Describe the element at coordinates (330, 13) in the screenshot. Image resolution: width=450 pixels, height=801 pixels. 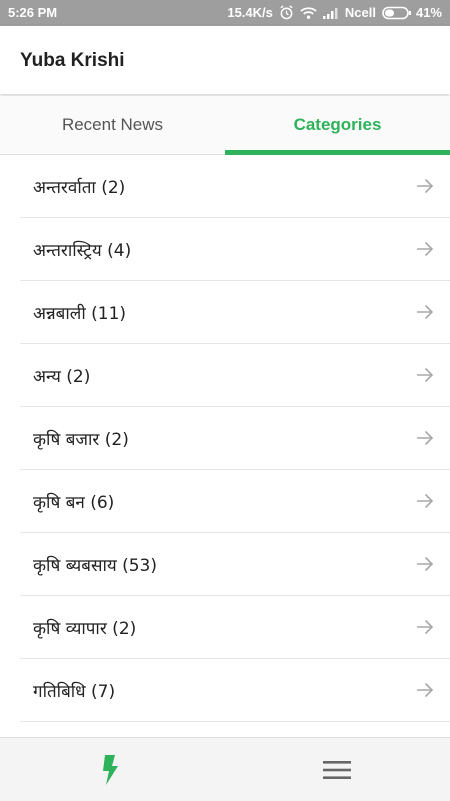
I see `signal-icon` at that location.